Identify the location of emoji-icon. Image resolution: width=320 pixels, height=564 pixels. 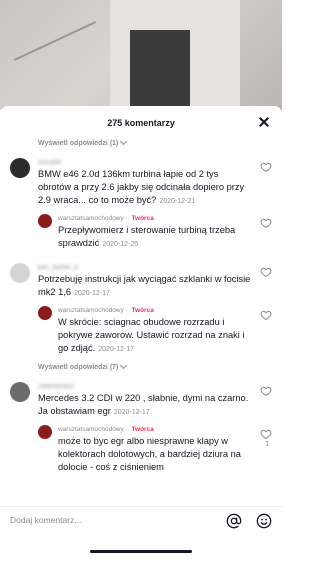
(264, 521).